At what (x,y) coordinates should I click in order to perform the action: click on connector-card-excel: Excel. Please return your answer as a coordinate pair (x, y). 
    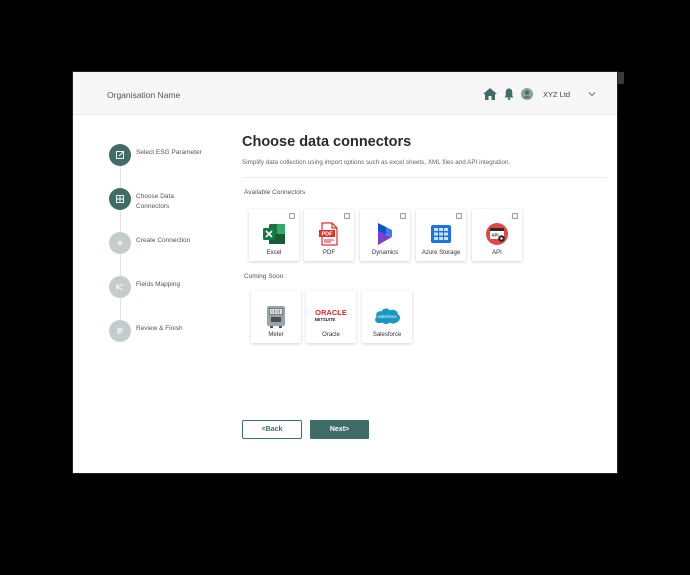
    Looking at the image, I should click on (274, 235).